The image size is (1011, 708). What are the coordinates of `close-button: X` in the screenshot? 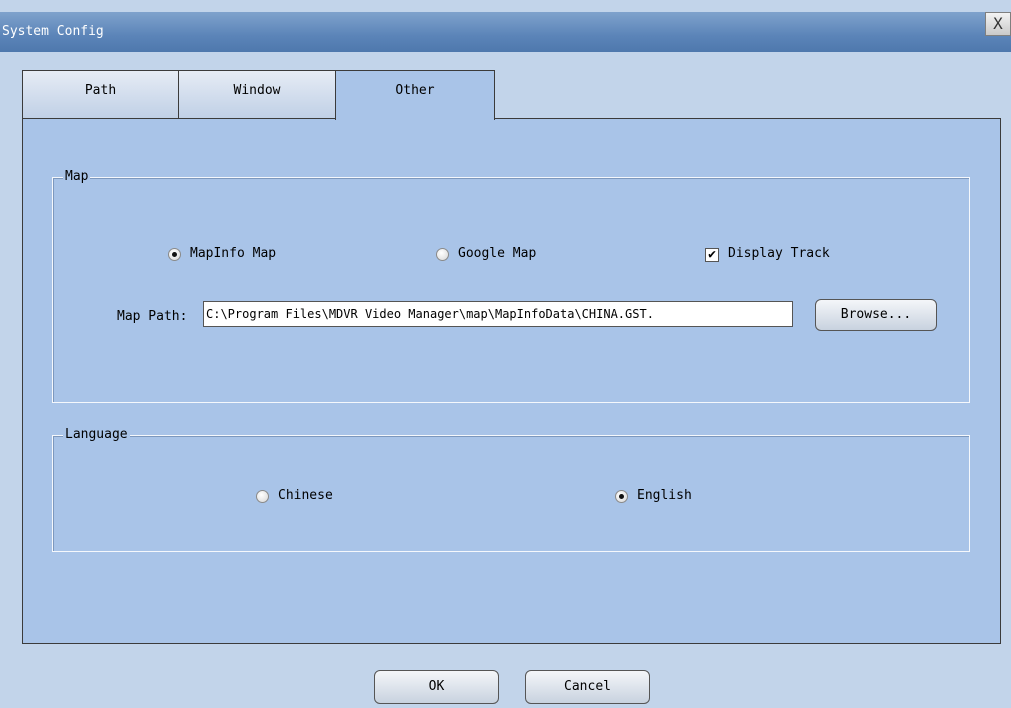 It's located at (998, 24).